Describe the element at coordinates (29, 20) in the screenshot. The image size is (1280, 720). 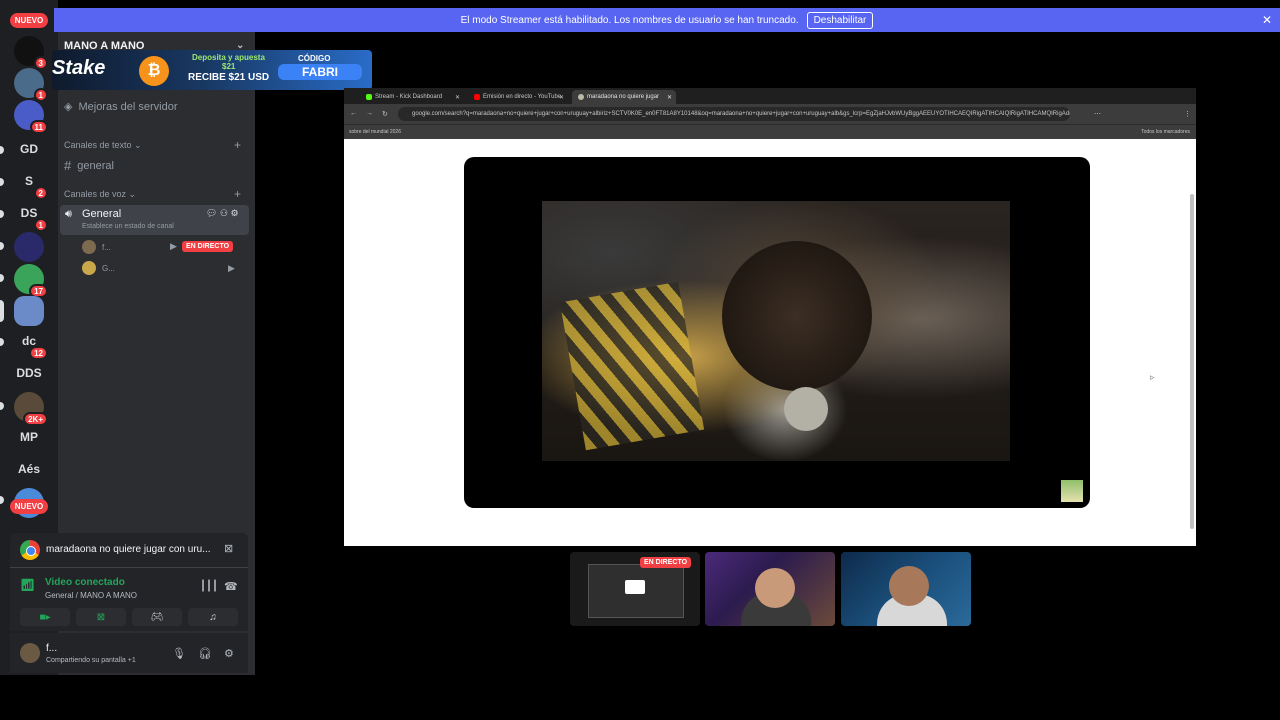
I see `new-badge-top: NUEVO` at that location.